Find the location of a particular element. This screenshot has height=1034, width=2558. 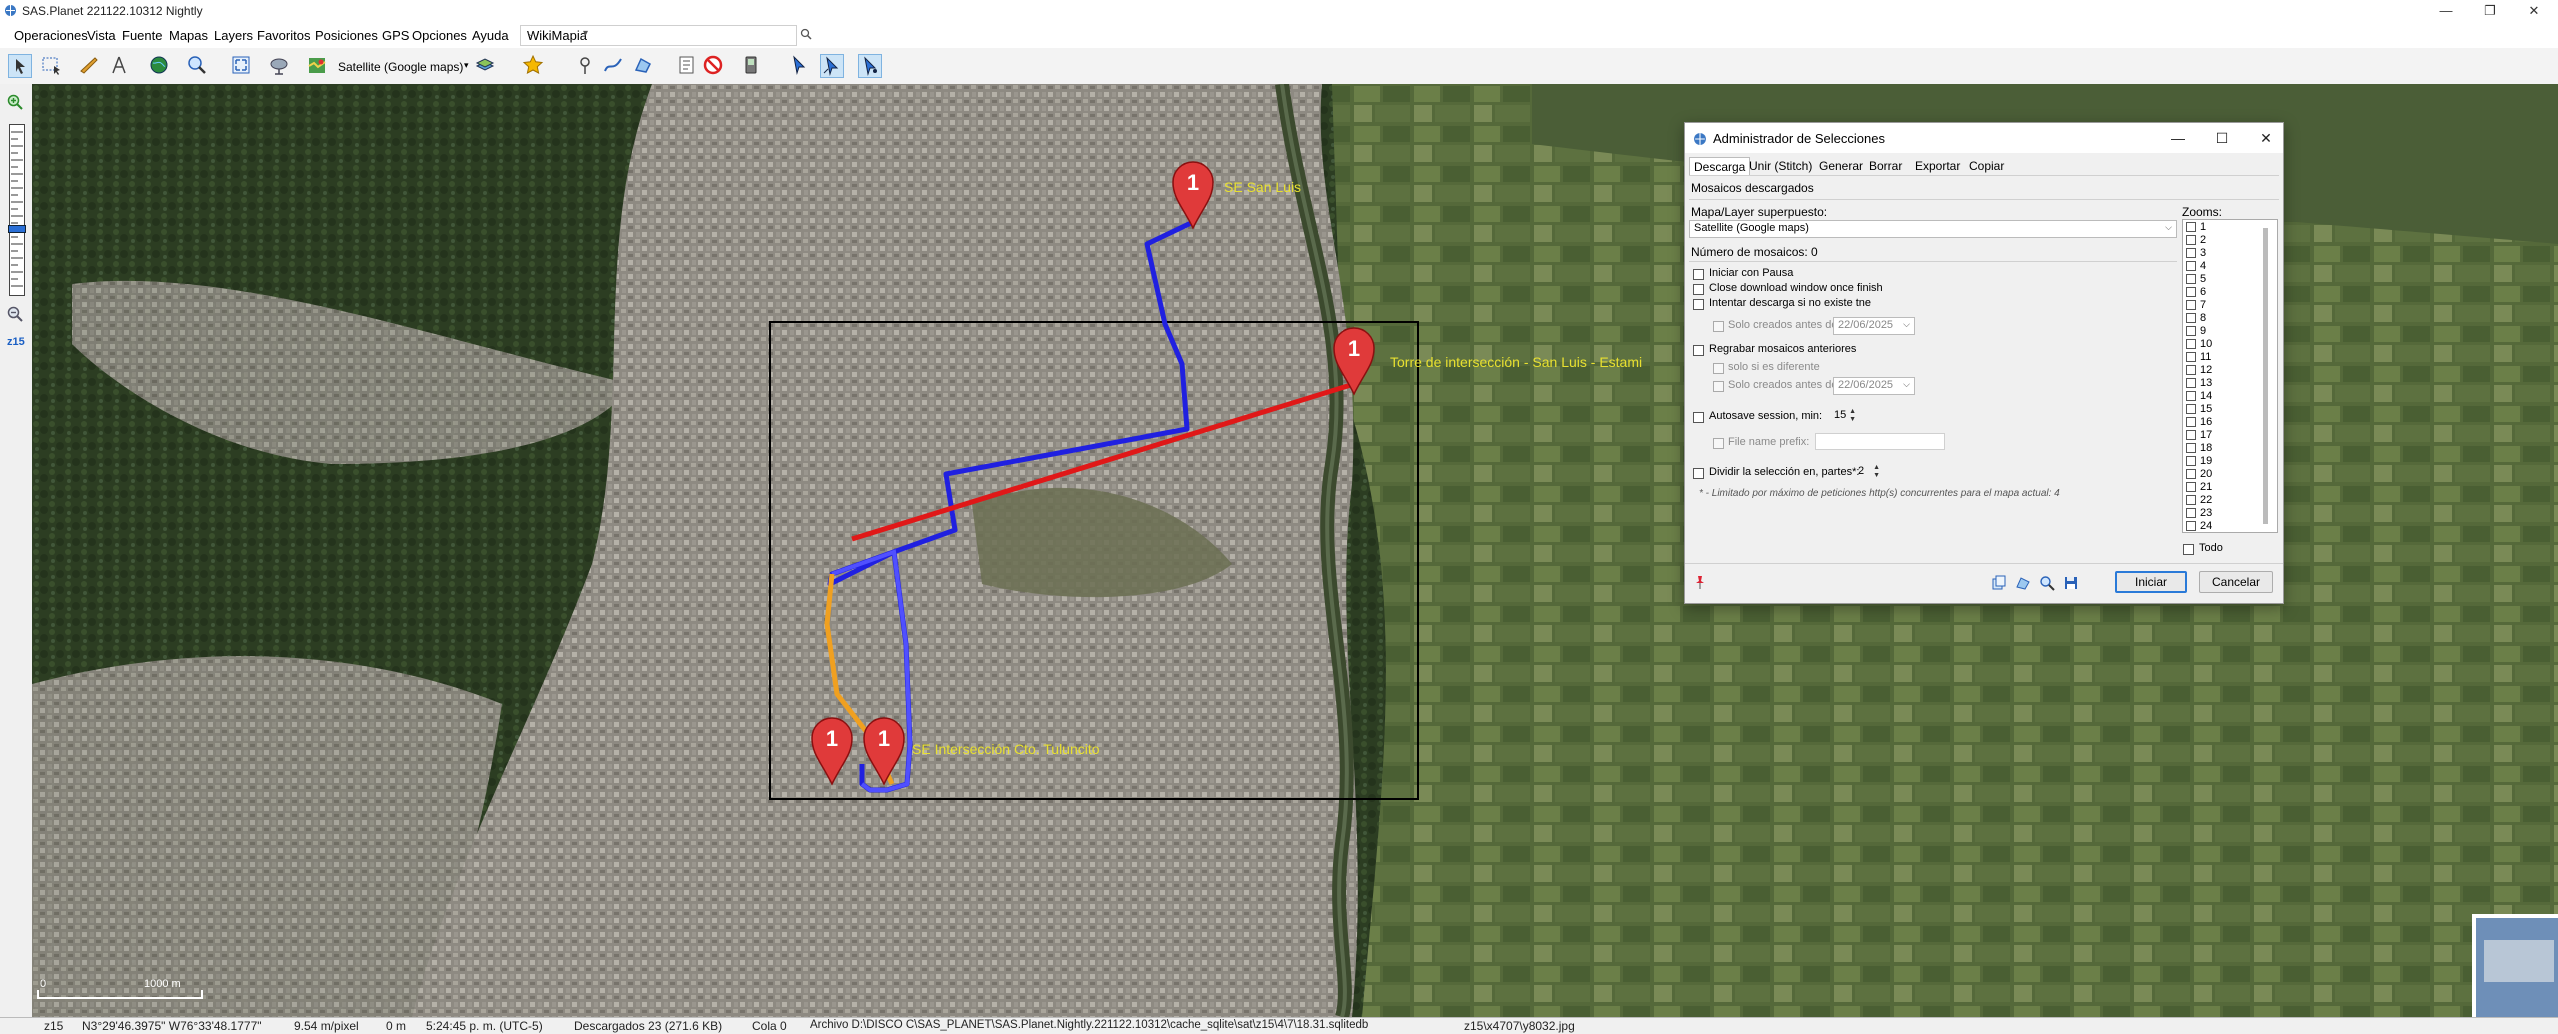

layer-selector: Satellite (Google maps) ⌵ is located at coordinates (1933, 229).